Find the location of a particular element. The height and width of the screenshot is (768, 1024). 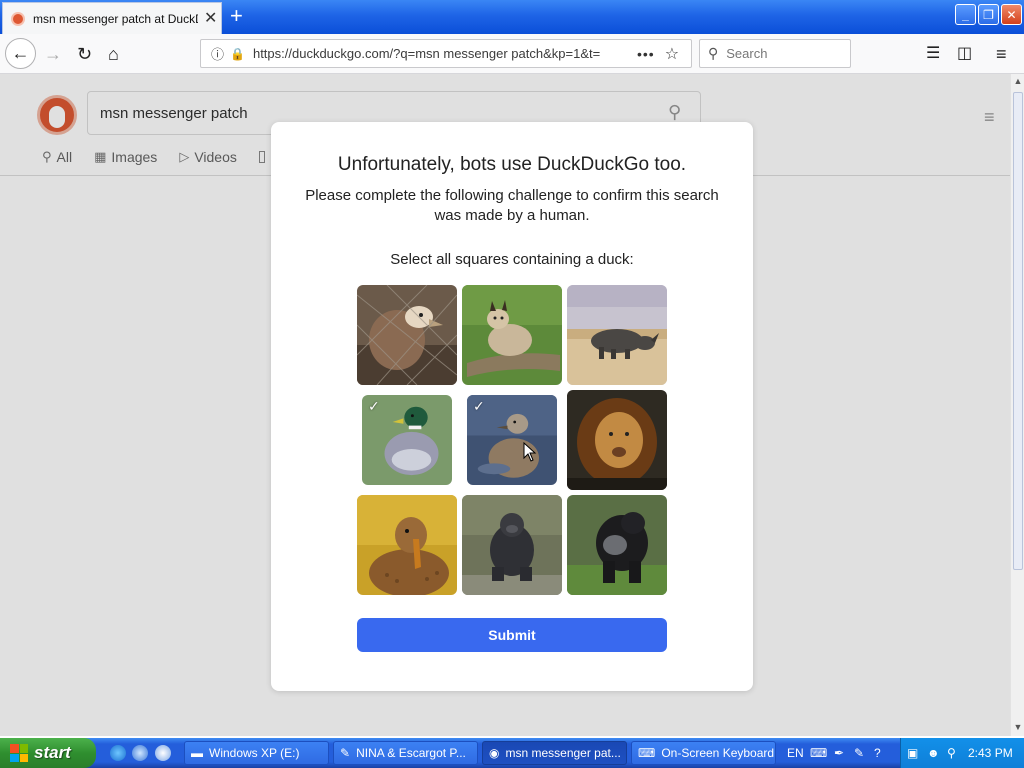

taskbar-button-label: On-Screen Keyboard is located at coordinates (718, 753).